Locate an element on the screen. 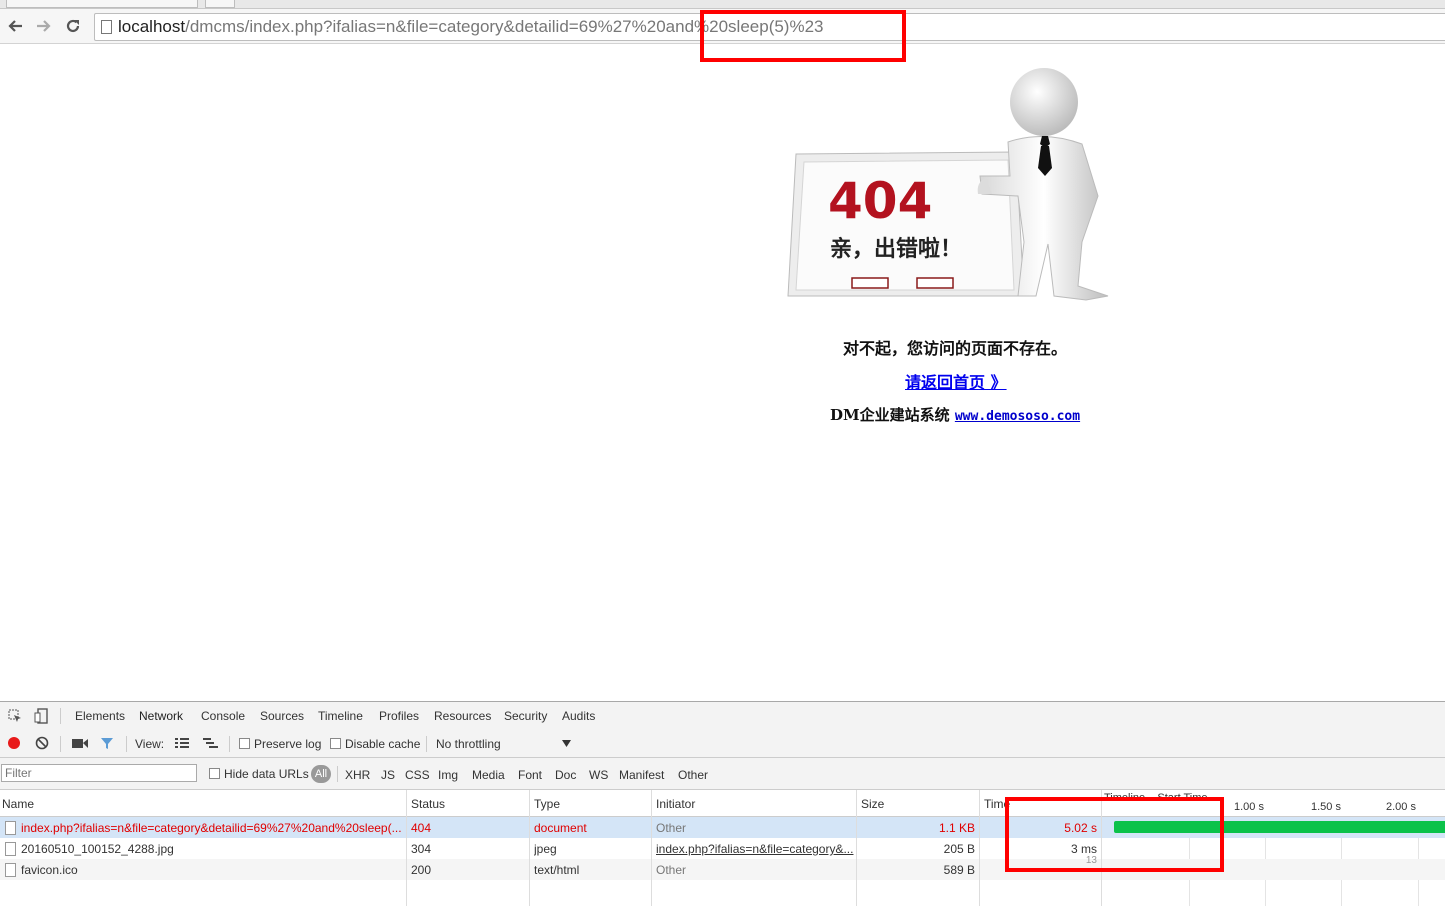  request-size: 205 B is located at coordinates (959, 849).